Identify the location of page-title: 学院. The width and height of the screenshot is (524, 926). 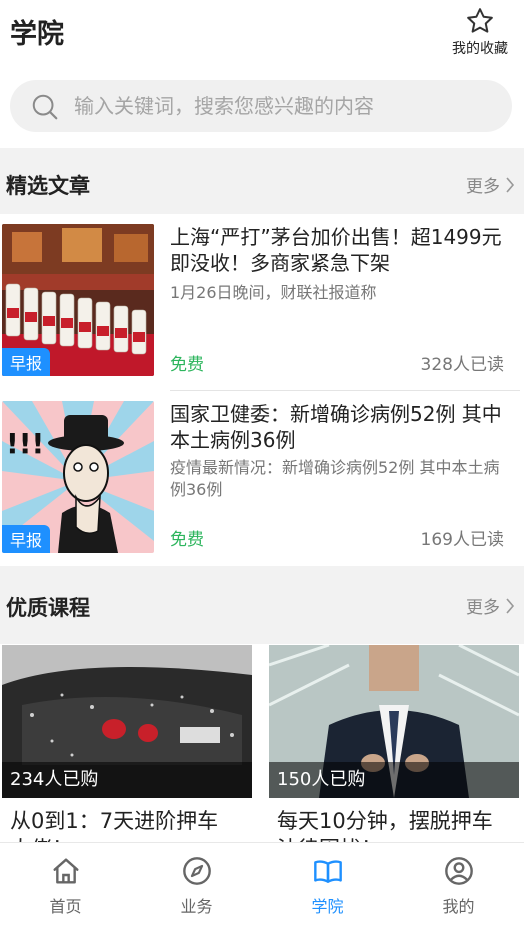
(37, 34).